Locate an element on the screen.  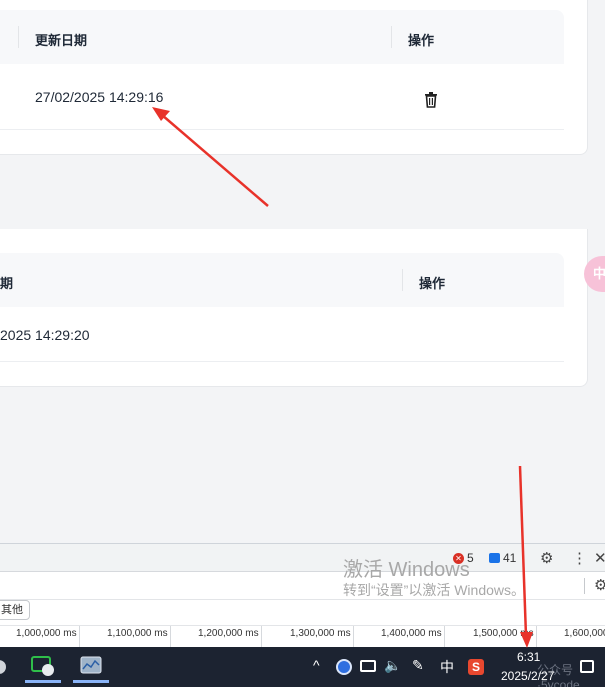
message-count: 41 is located at coordinates (510, 558).